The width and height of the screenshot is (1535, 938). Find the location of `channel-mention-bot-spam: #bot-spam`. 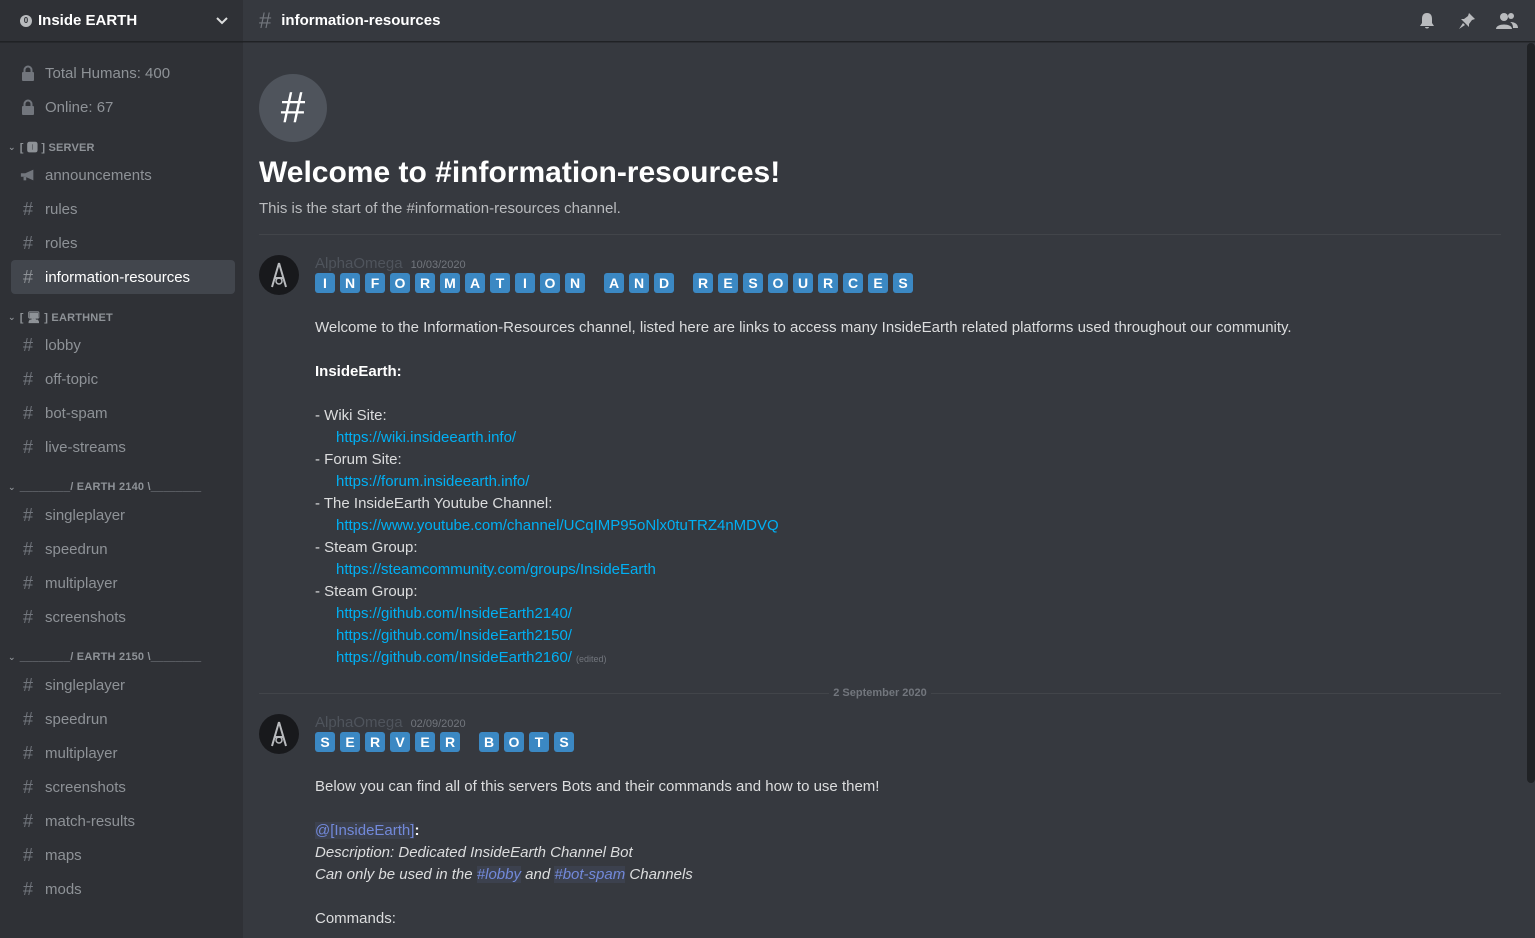

channel-mention-bot-spam: #bot-spam is located at coordinates (590, 874).